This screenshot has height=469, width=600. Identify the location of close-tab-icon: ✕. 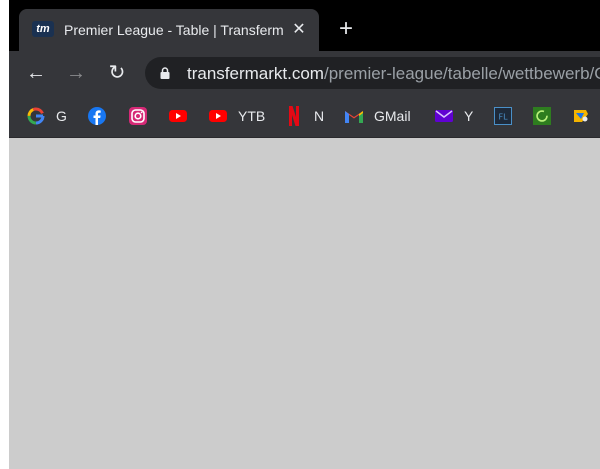
(299, 30).